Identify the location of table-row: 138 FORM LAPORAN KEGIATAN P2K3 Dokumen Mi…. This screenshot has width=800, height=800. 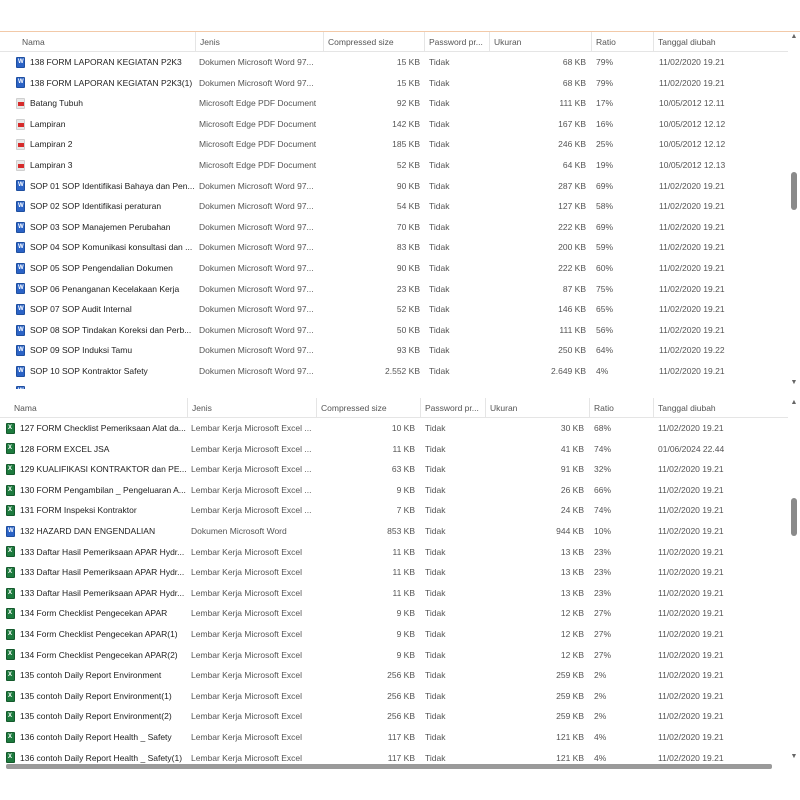
(394, 62).